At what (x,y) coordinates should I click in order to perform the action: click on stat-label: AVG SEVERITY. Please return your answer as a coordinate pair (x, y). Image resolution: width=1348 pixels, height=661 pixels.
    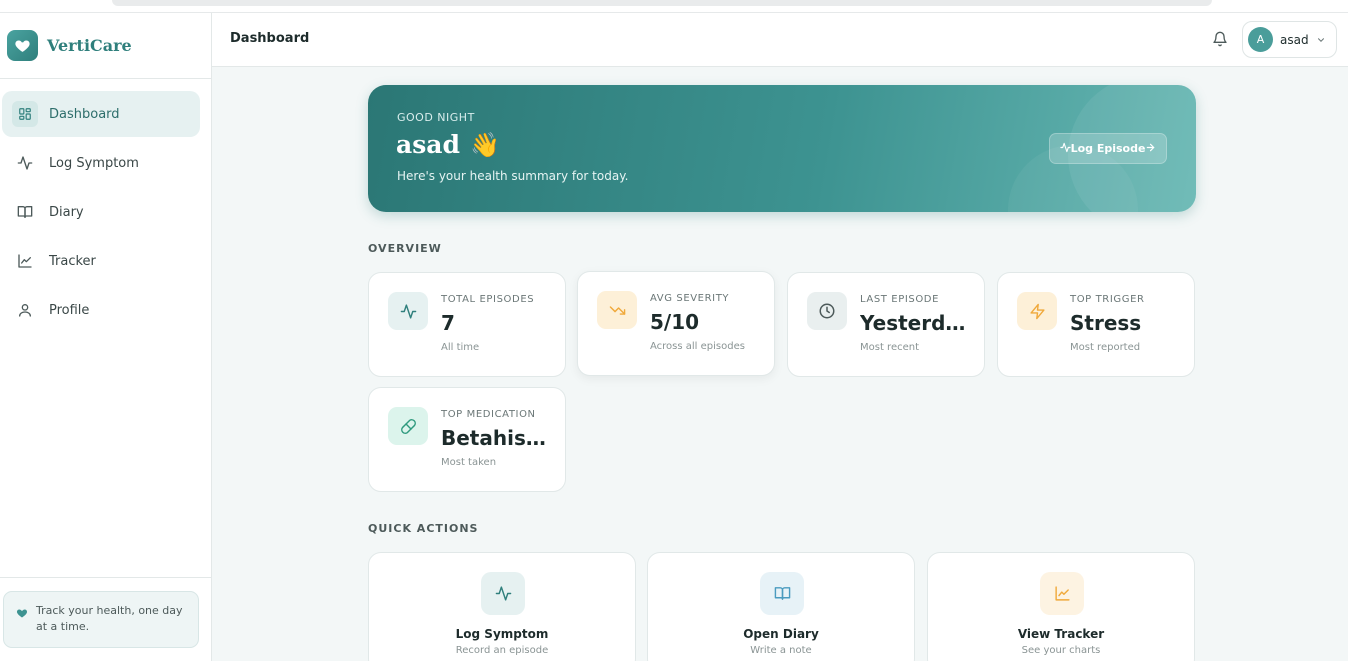
    Looking at the image, I should click on (690, 298).